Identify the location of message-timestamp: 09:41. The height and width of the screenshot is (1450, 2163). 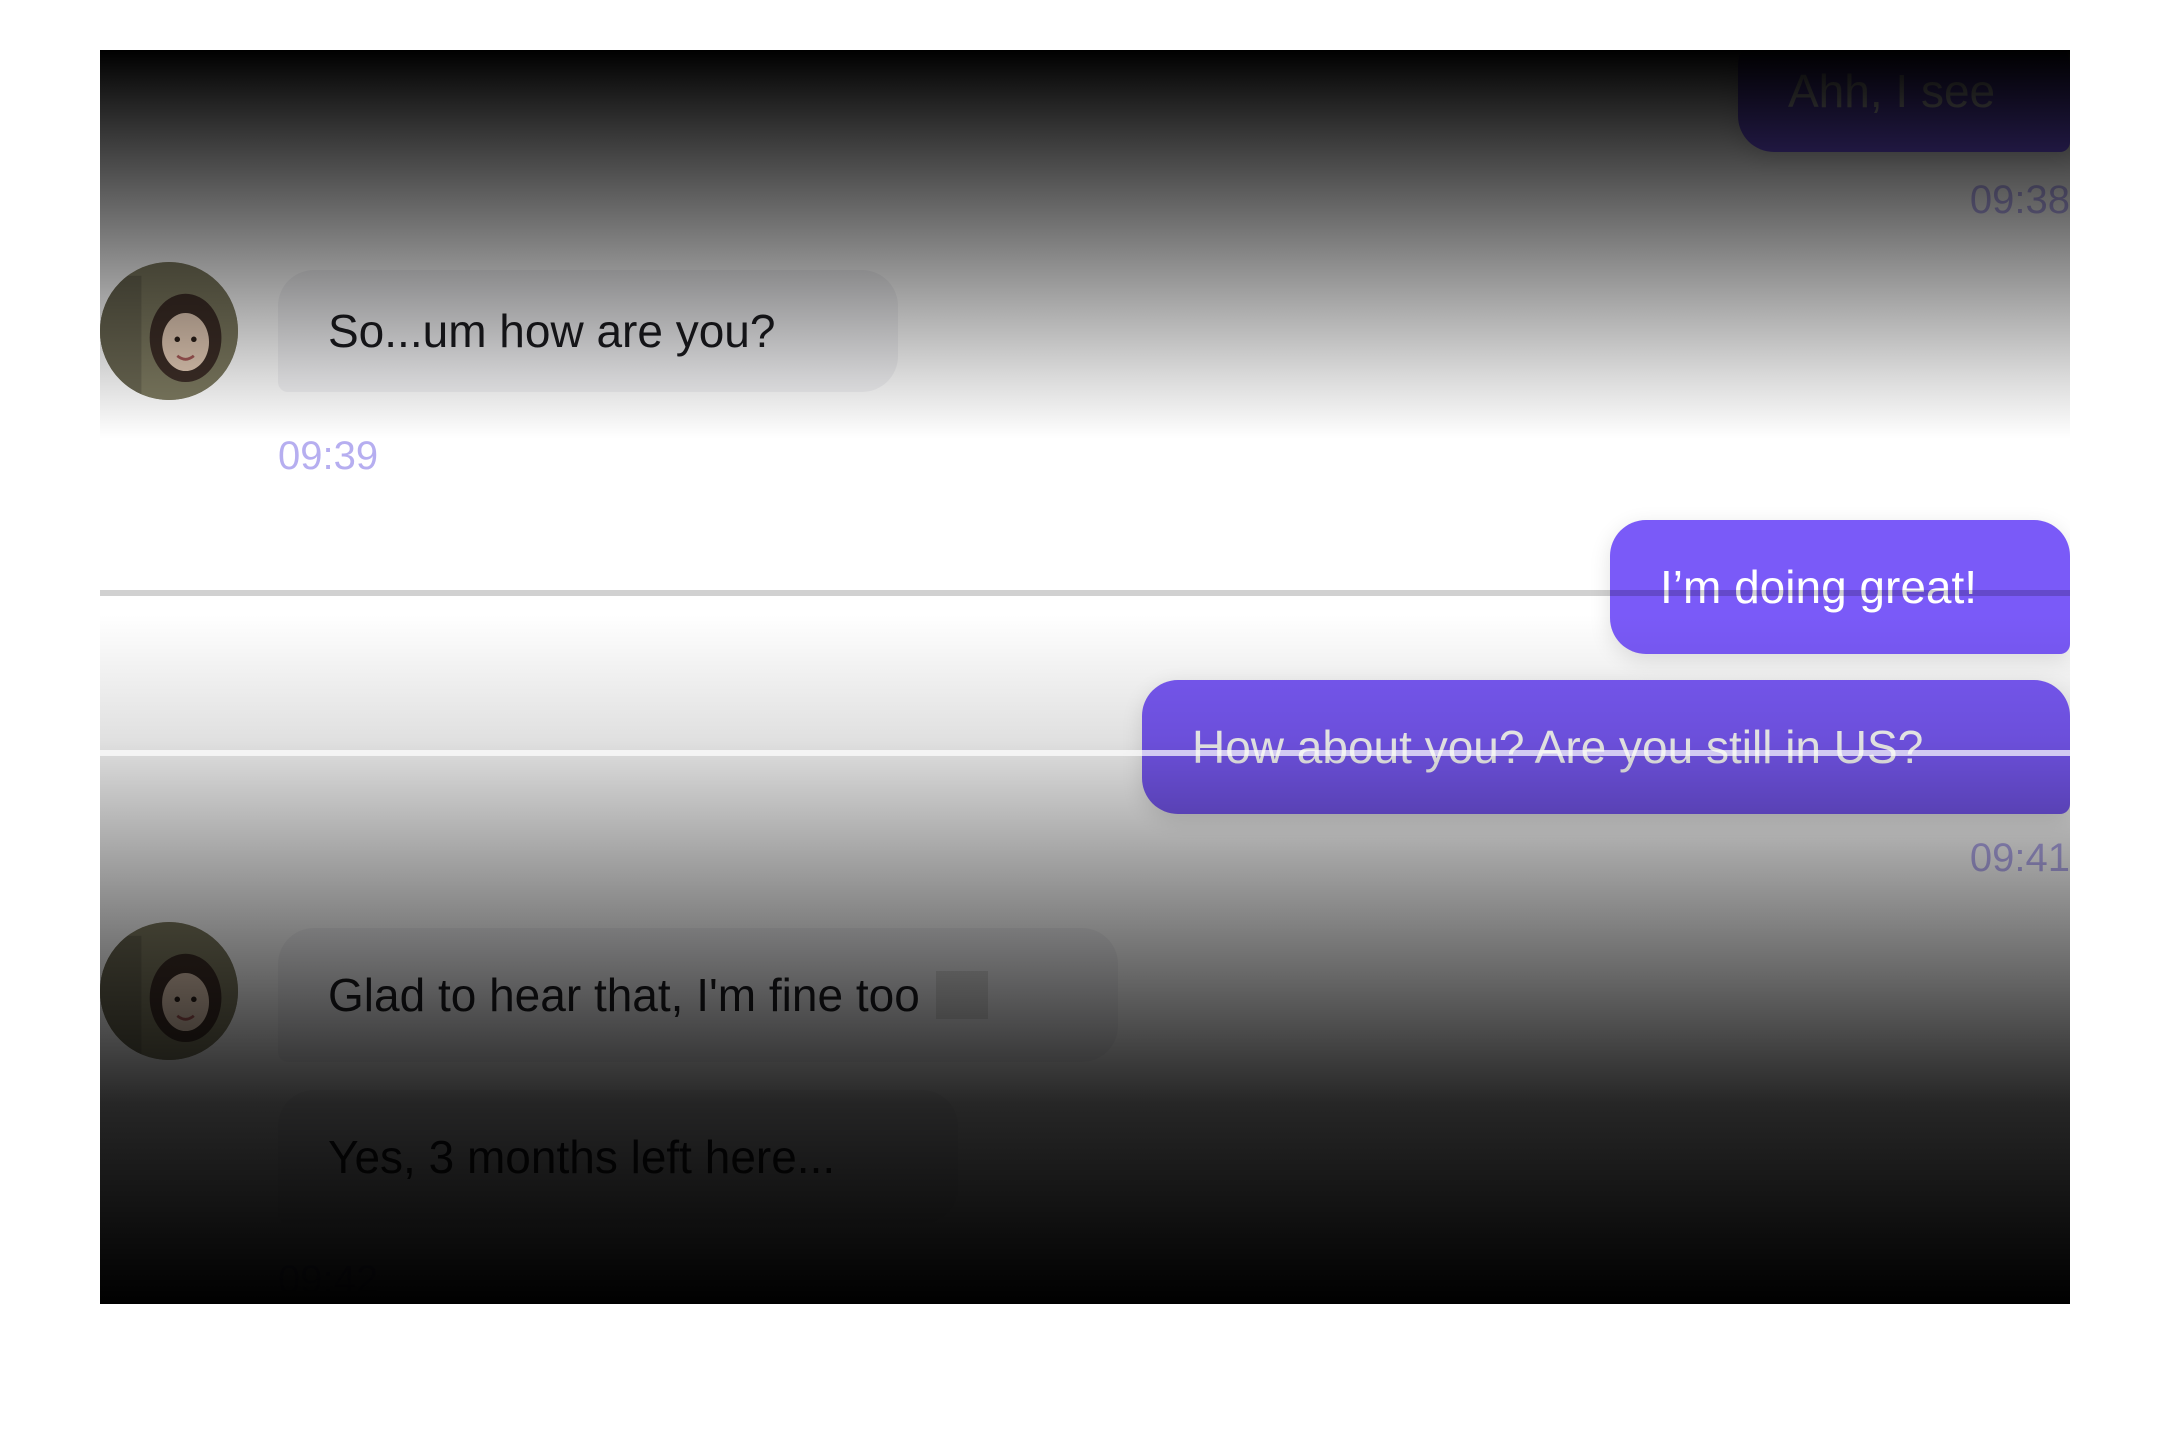
(2019, 858).